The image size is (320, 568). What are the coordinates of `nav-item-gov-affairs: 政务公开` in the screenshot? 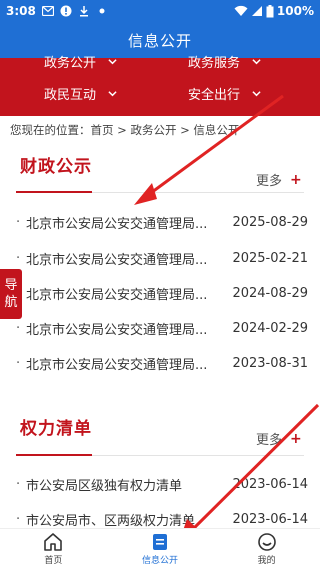 It's located at (80, 61).